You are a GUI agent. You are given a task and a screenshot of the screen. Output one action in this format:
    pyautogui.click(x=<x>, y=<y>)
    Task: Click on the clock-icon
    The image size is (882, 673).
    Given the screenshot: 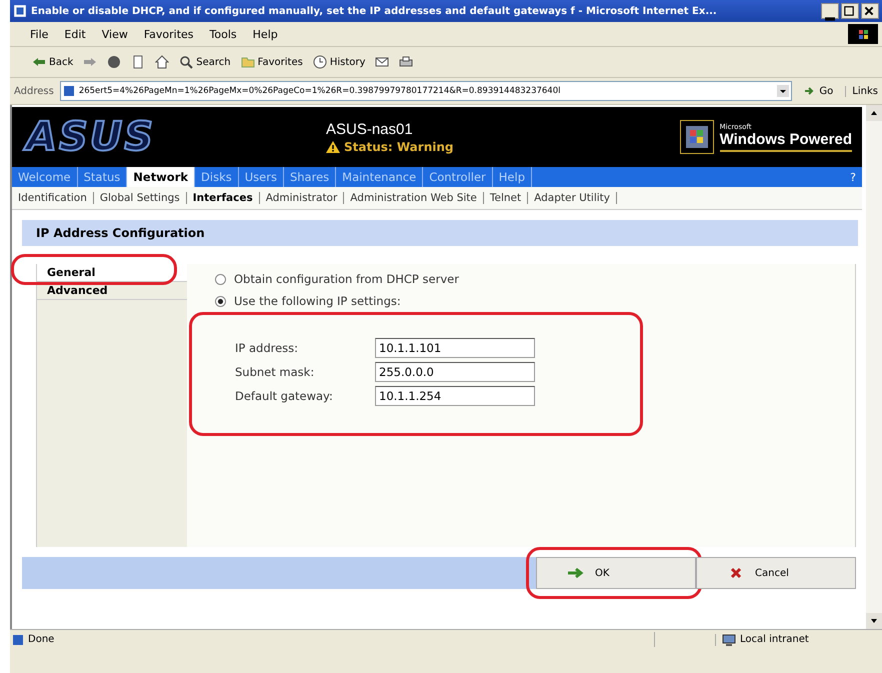 What is the action you would take?
    pyautogui.click(x=319, y=62)
    